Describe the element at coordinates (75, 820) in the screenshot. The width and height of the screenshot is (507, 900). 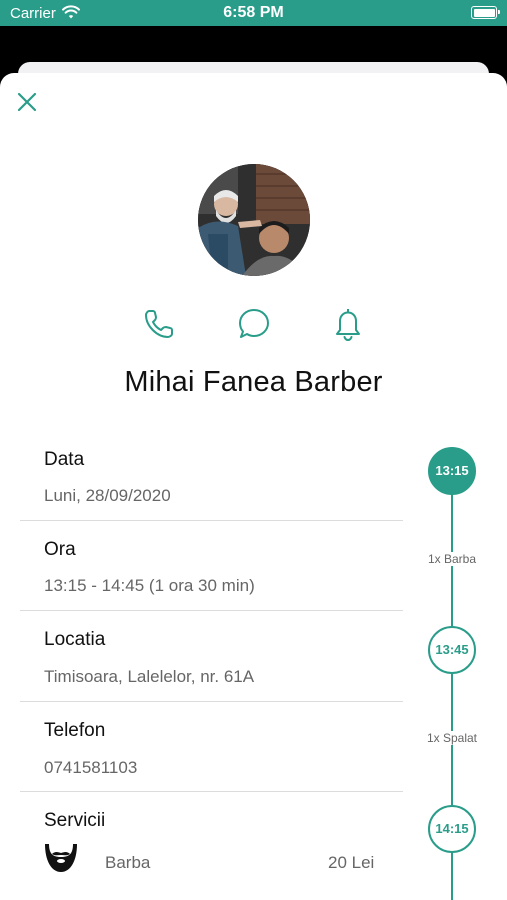
I see `services-label: Servicii` at that location.